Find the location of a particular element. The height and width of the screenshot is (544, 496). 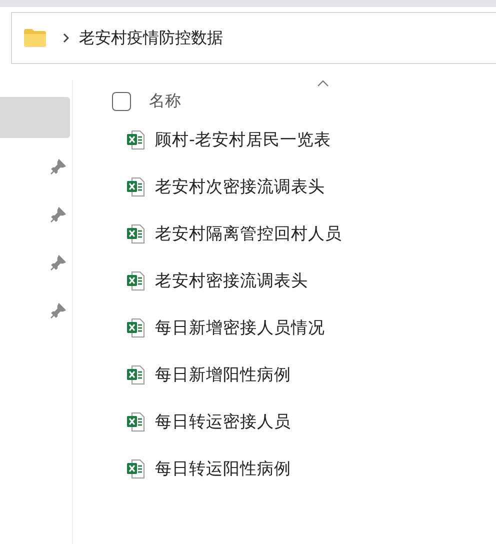

folder-path: 老安村疫情防控数据 is located at coordinates (151, 38).